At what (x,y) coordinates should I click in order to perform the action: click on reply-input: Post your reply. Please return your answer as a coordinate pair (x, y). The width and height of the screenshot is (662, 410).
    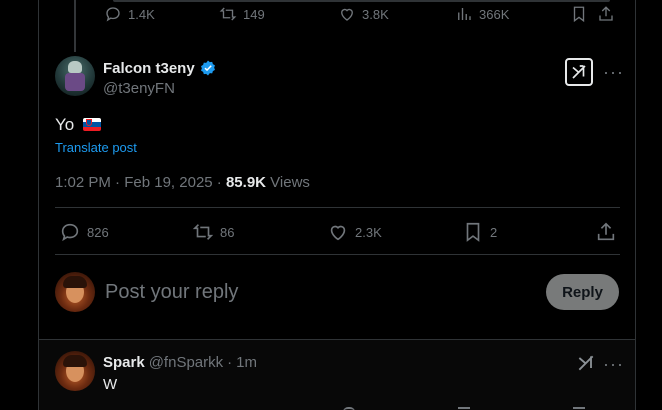
    Looking at the image, I should click on (171, 292).